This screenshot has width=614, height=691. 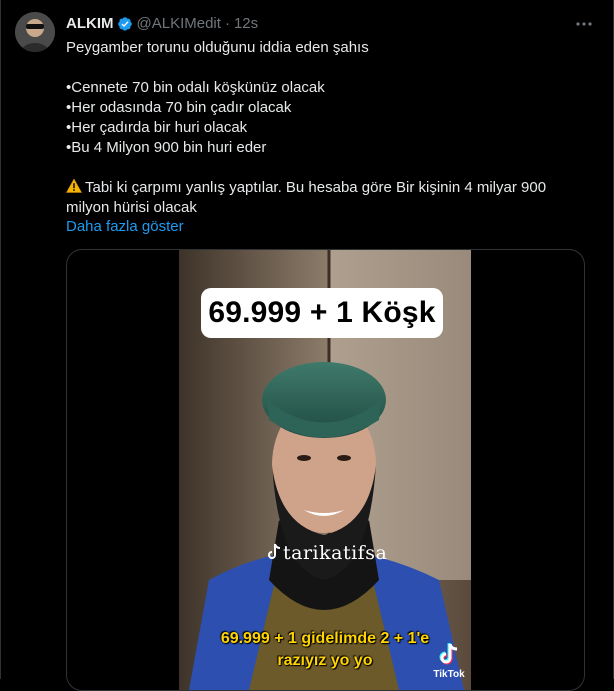 What do you see at coordinates (179, 24) in the screenshot?
I see `author-handle: @ALKIMedit` at bounding box center [179, 24].